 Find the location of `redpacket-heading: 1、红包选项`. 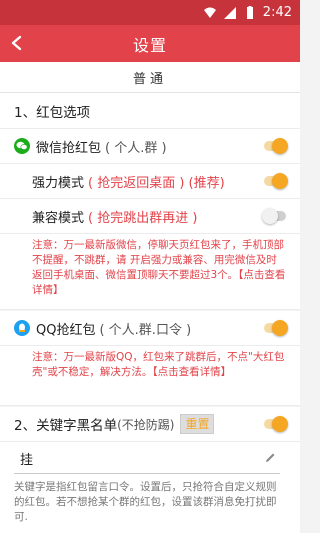

redpacket-heading: 1、红包选项 is located at coordinates (52, 112).